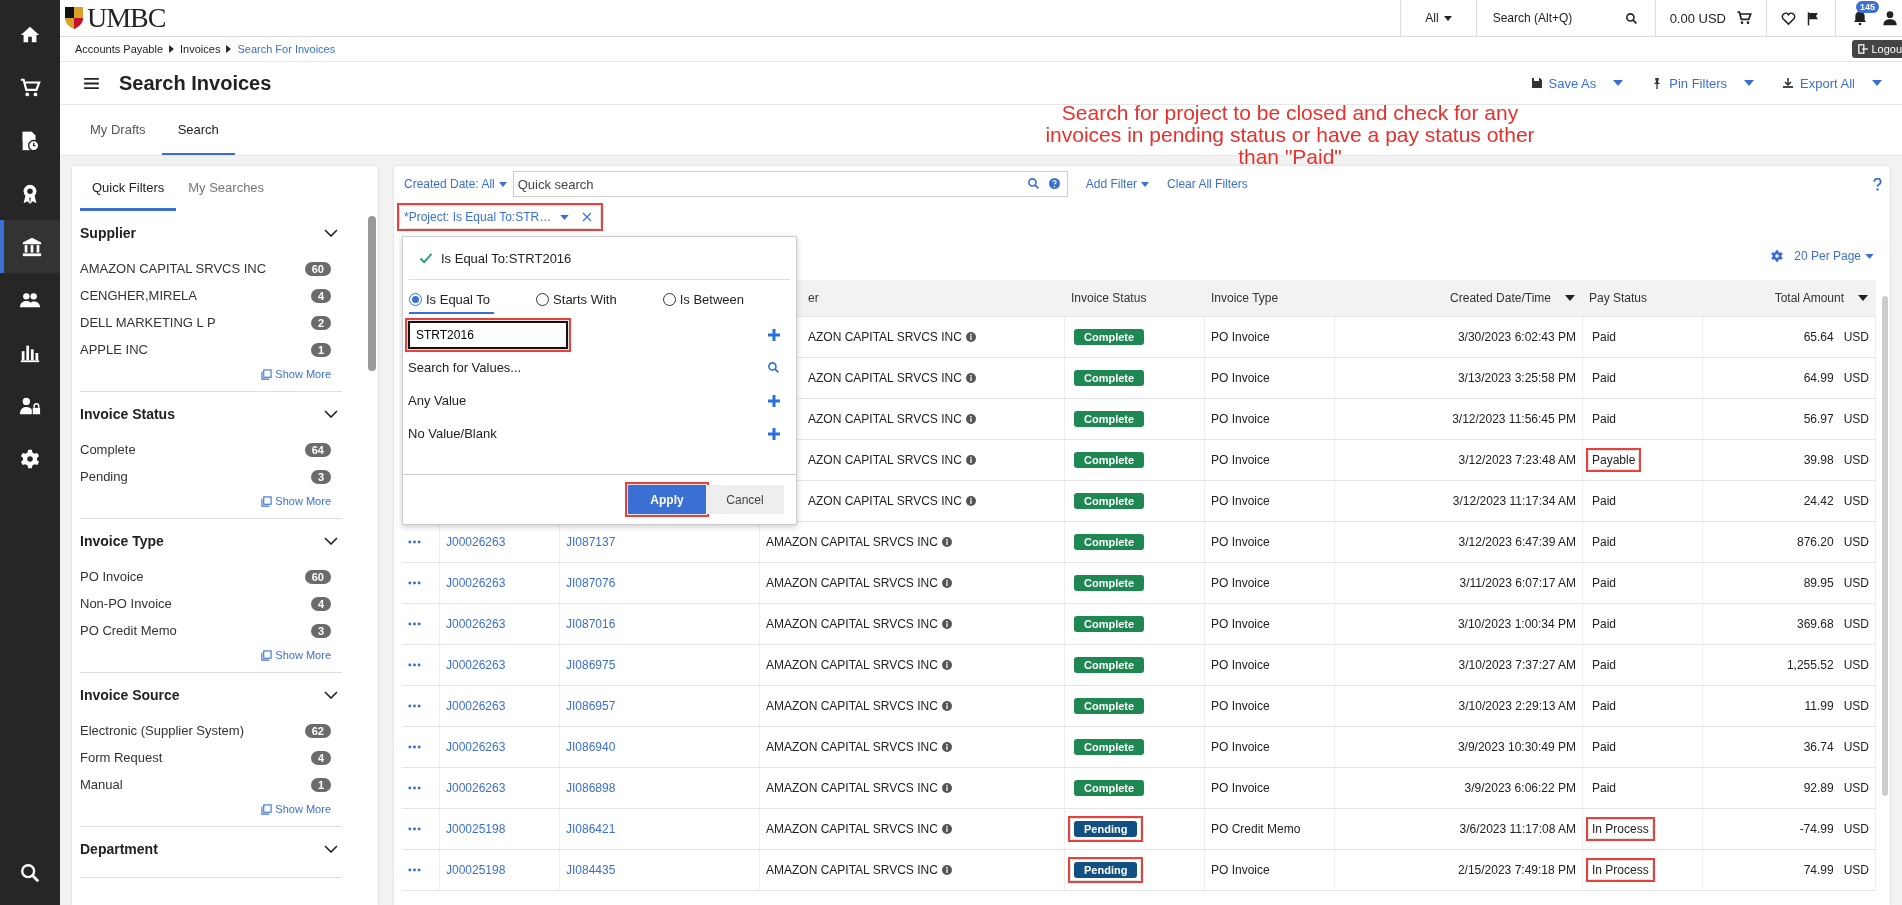 Image resolution: width=1902 pixels, height=905 pixels. I want to click on filter-choice: Any Value, so click(437, 400).